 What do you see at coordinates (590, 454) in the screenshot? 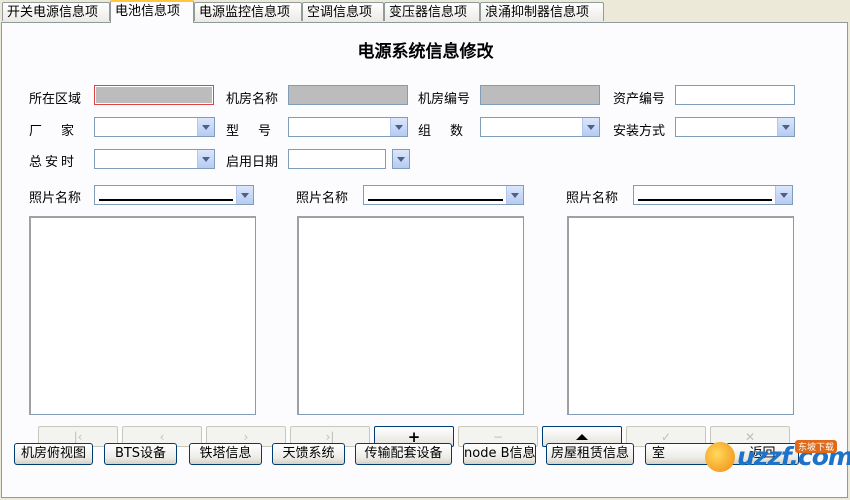
I see `house-lease-button: 房屋租赁信息` at bounding box center [590, 454].